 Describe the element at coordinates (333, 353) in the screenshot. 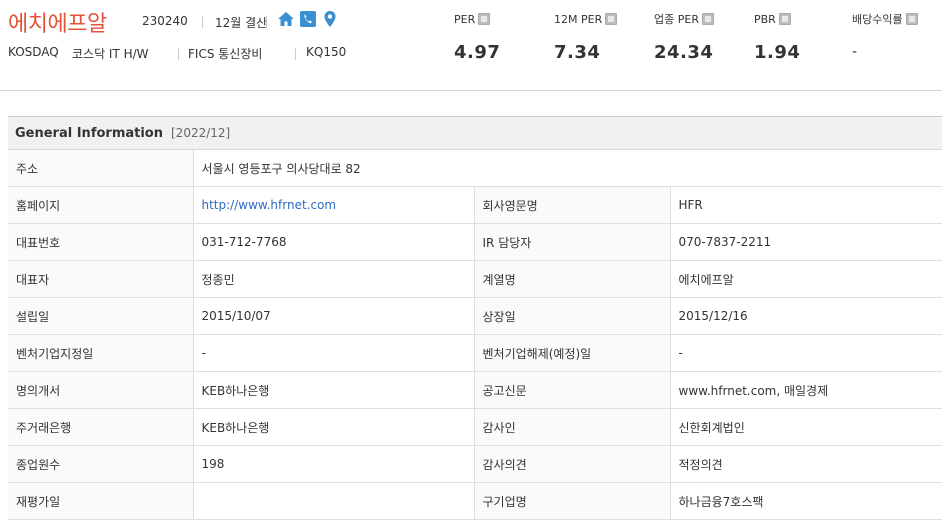

I see `venture-designation-value: -` at that location.